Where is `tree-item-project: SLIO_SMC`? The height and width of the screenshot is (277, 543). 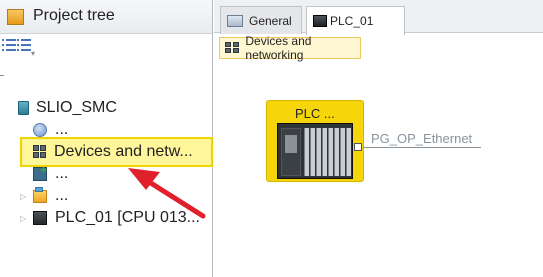
tree-item-project: SLIO_SMC is located at coordinates (67, 108).